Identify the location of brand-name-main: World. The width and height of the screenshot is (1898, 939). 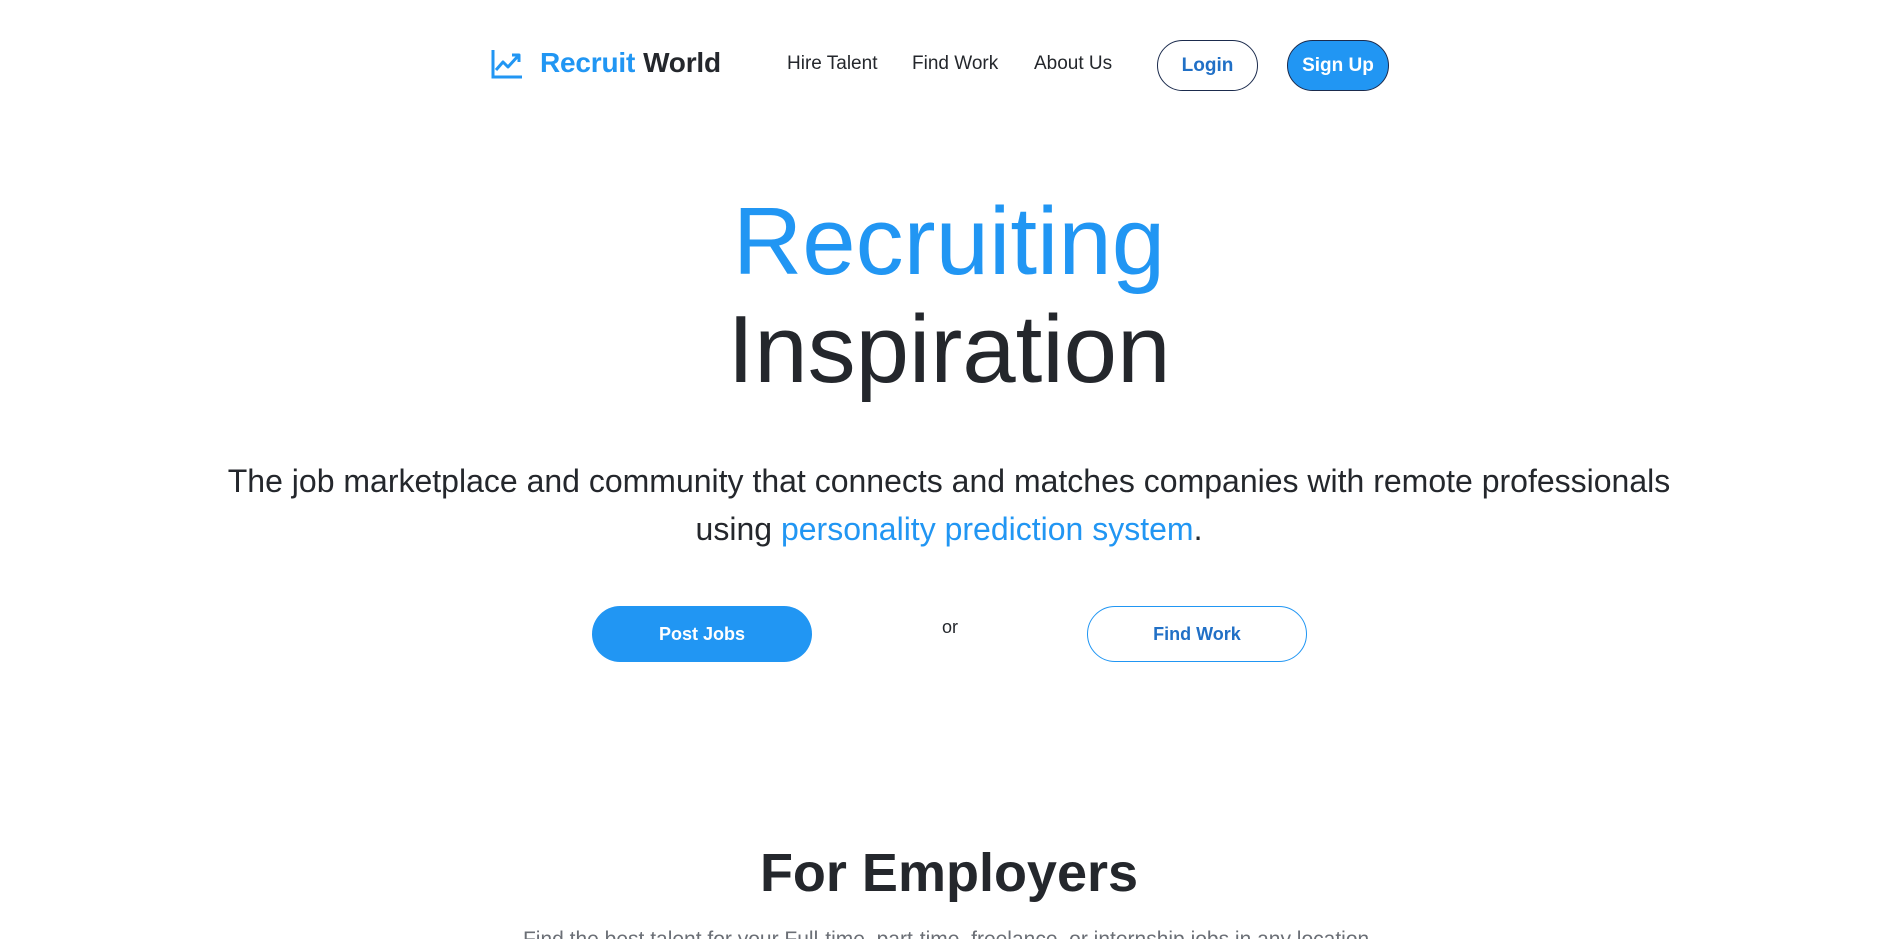
(682, 62).